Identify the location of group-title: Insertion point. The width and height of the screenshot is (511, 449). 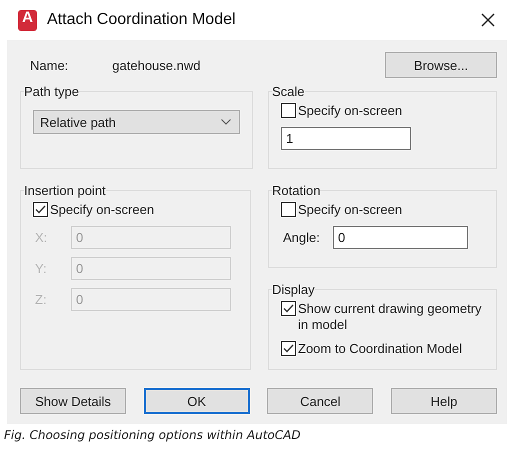
(65, 190).